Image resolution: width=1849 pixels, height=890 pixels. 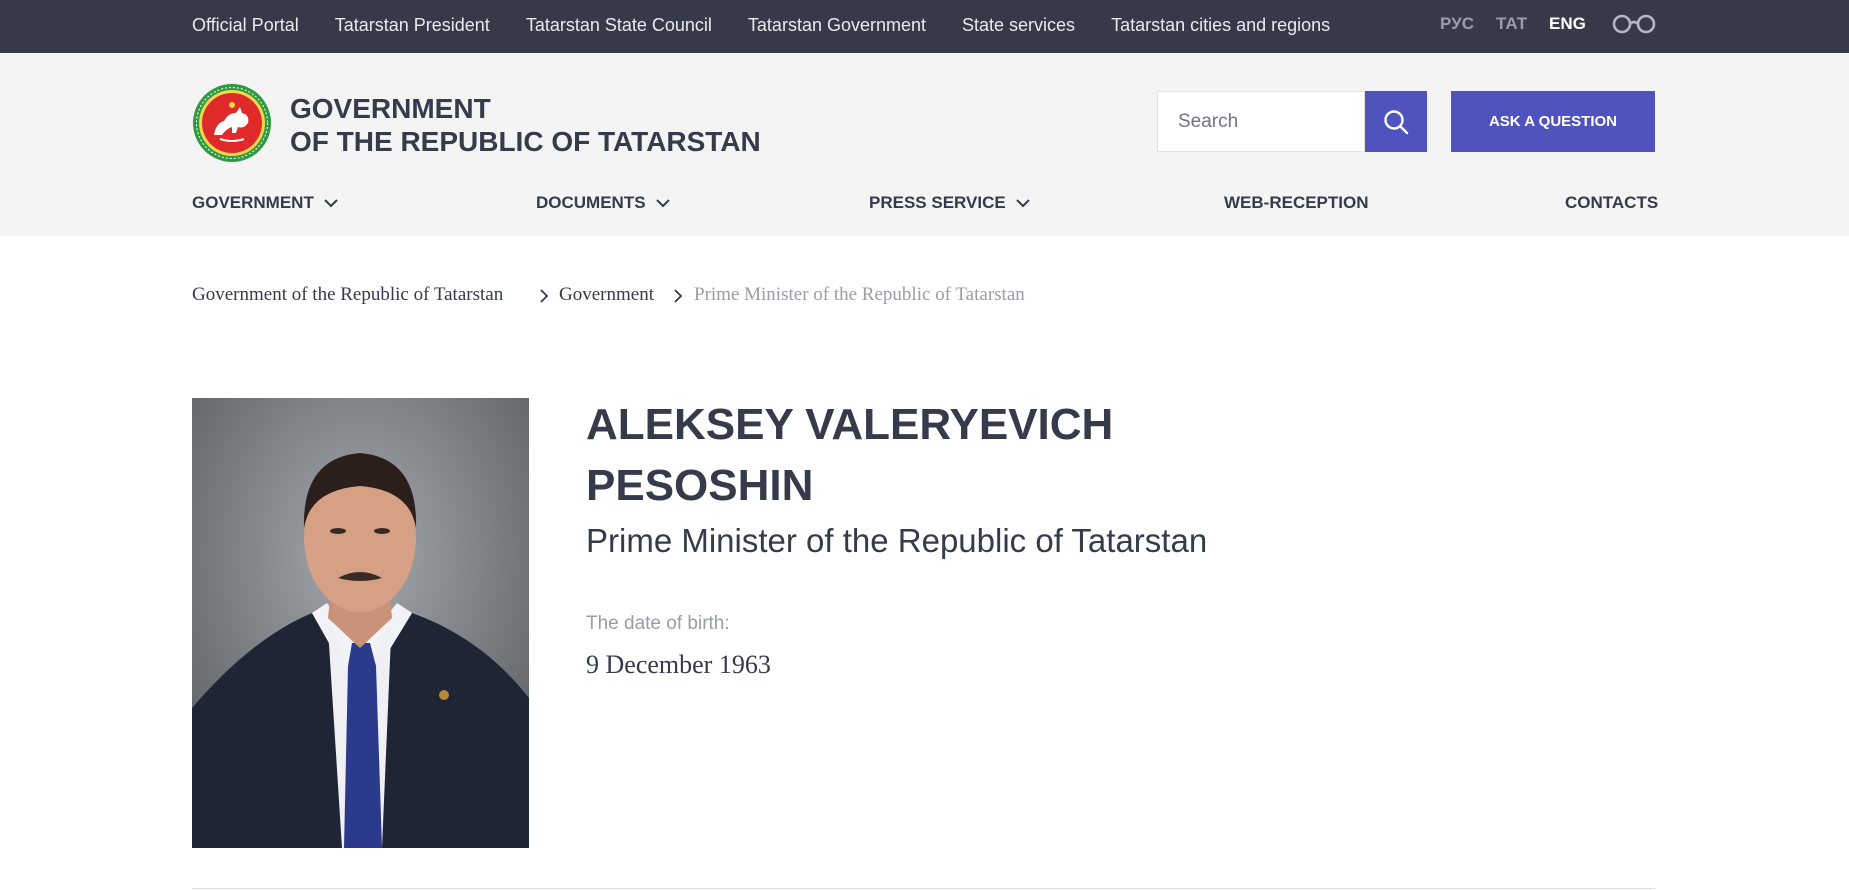 I want to click on search-icon, so click(x=1396, y=121).